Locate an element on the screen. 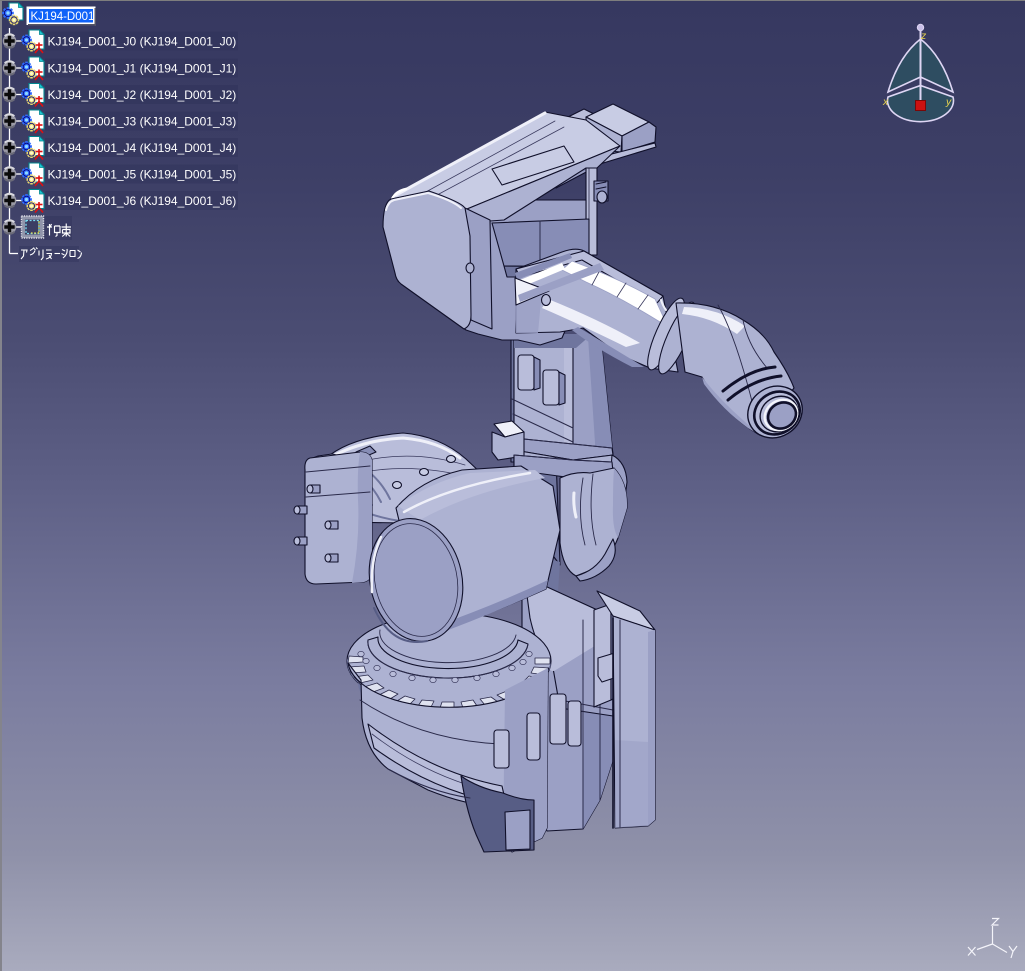  svg-text: KJ194_D001_J6 (KJ194_D001_J6) is located at coordinates (142, 201).